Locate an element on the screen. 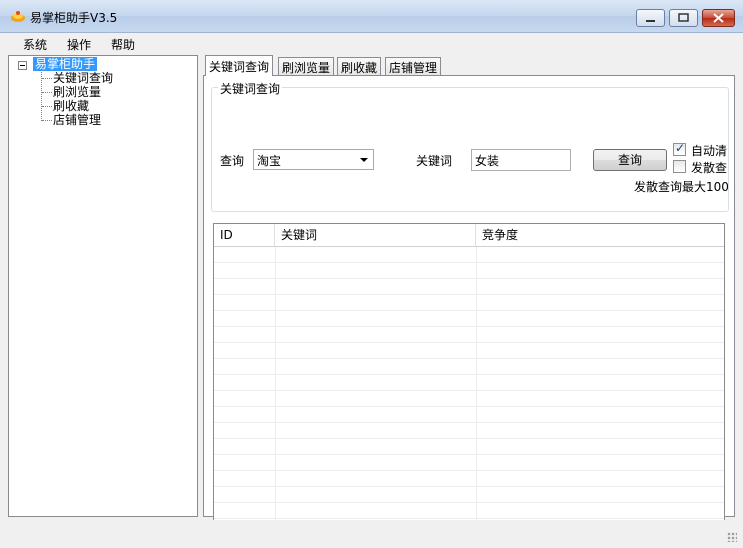 This screenshot has height=548, width=743. auto-clear-label: 自动清 is located at coordinates (709, 151).